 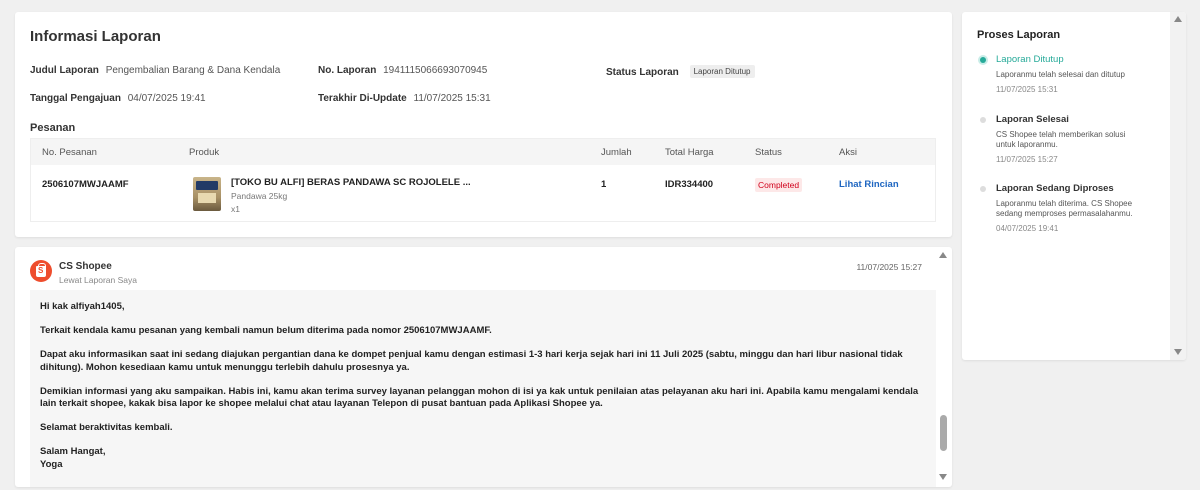 What do you see at coordinates (85, 266) in the screenshot?
I see `message-sender: CS Shopee` at bounding box center [85, 266].